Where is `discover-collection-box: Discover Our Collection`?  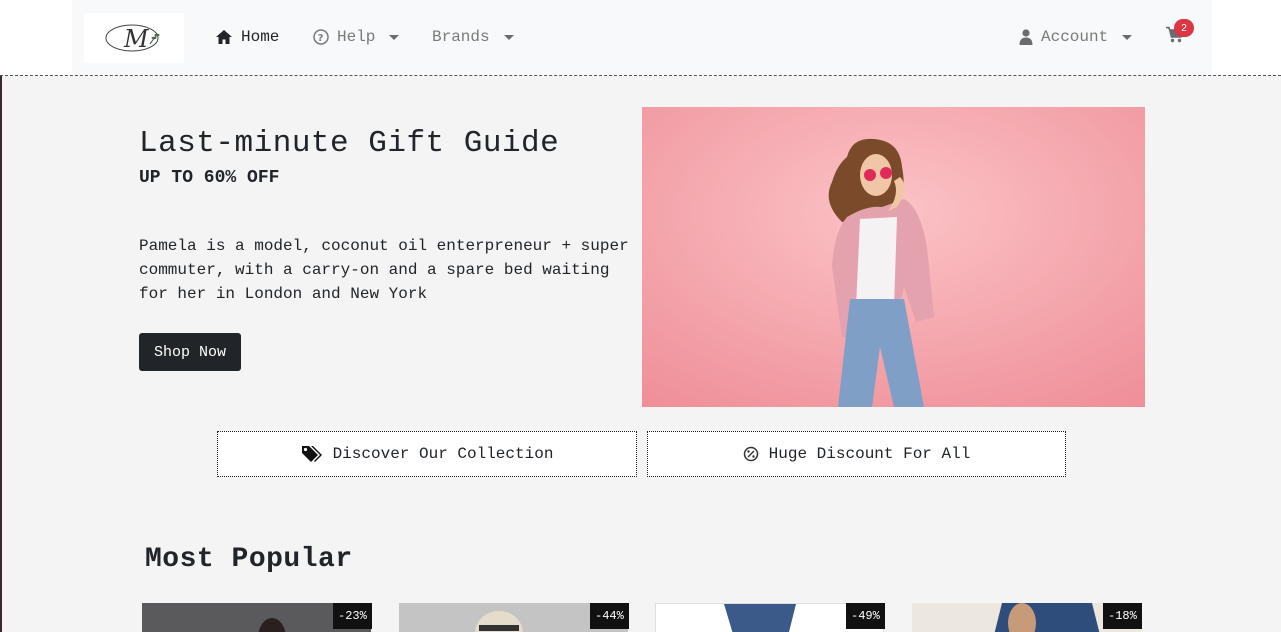
discover-collection-box: Discover Our Collection is located at coordinates (427, 454).